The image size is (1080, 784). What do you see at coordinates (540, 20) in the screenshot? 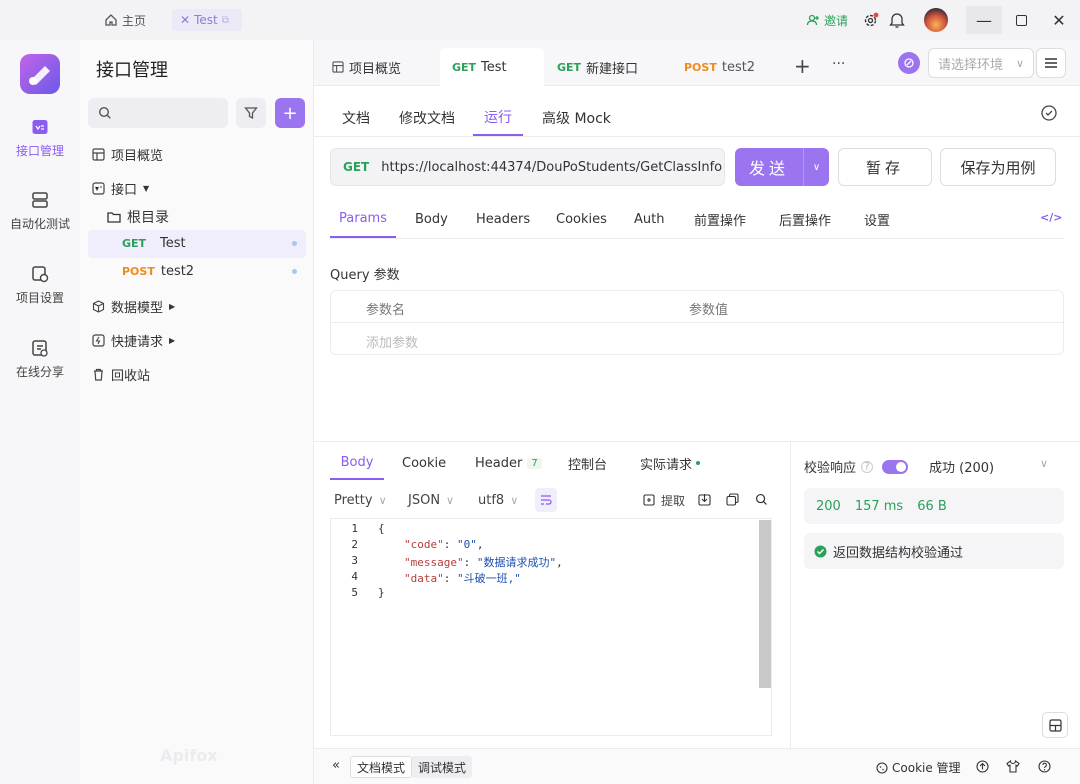
I see `title-bar` at bounding box center [540, 20].